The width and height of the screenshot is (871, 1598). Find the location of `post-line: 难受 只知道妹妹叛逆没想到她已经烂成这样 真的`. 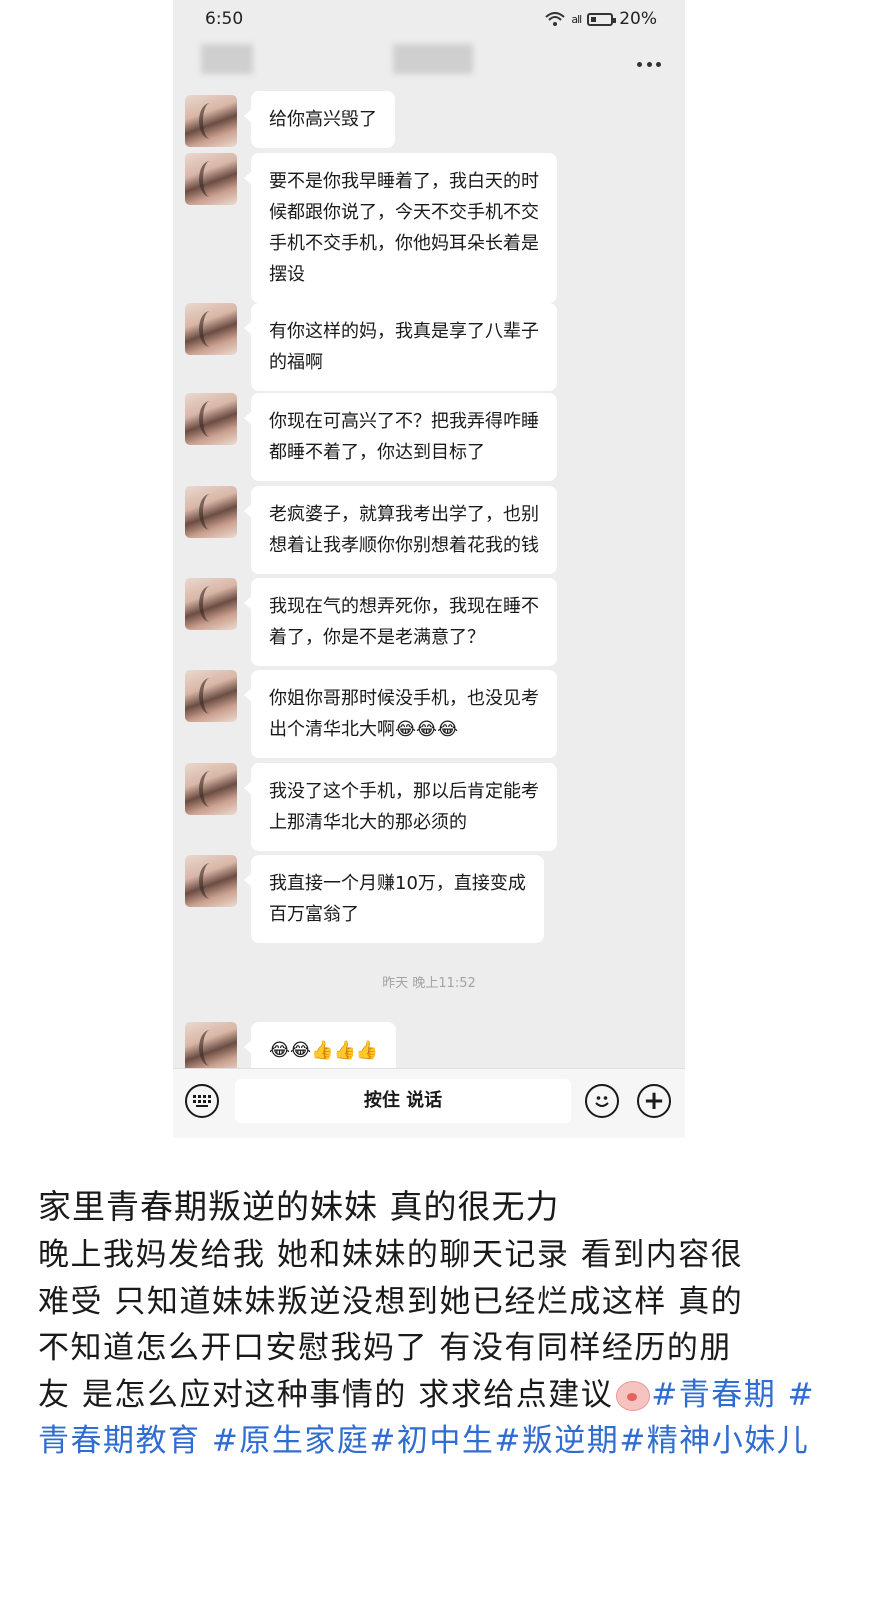

post-line: 难受 只知道妹妹叛逆没想到她已经烂成这样 真的 is located at coordinates (391, 1301).